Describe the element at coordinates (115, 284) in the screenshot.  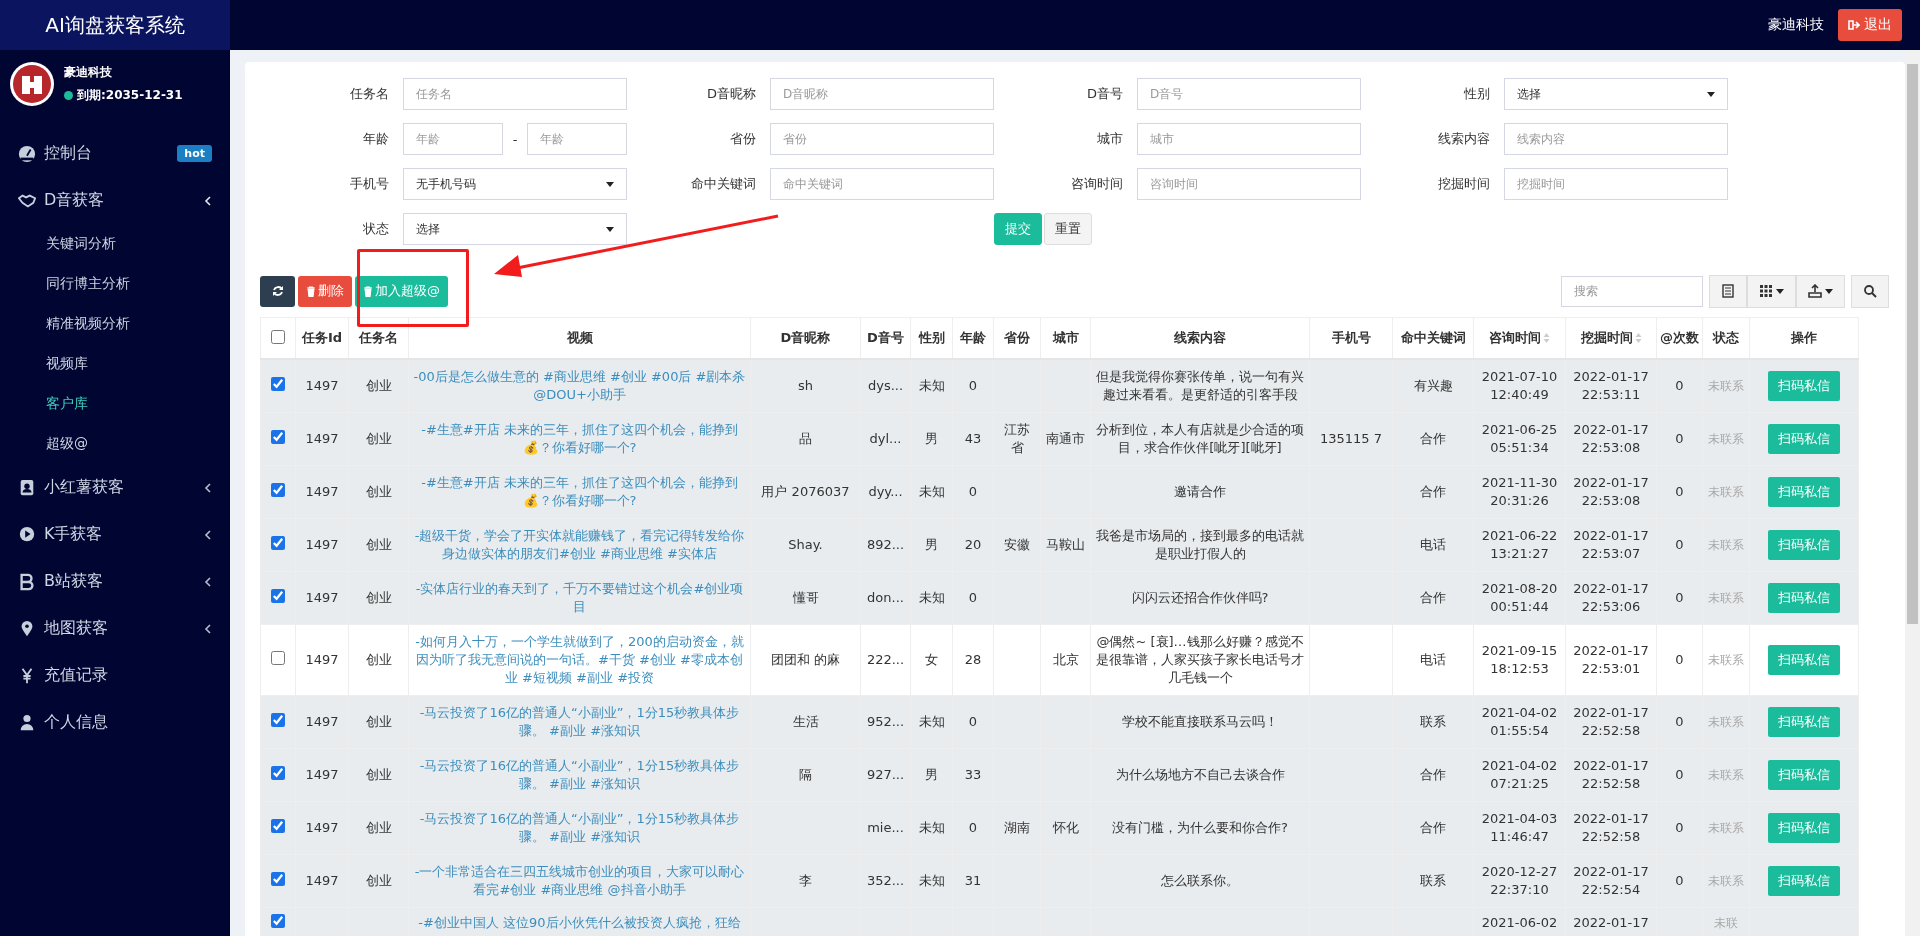
I see `submenu-item: 同行博主分析` at that location.